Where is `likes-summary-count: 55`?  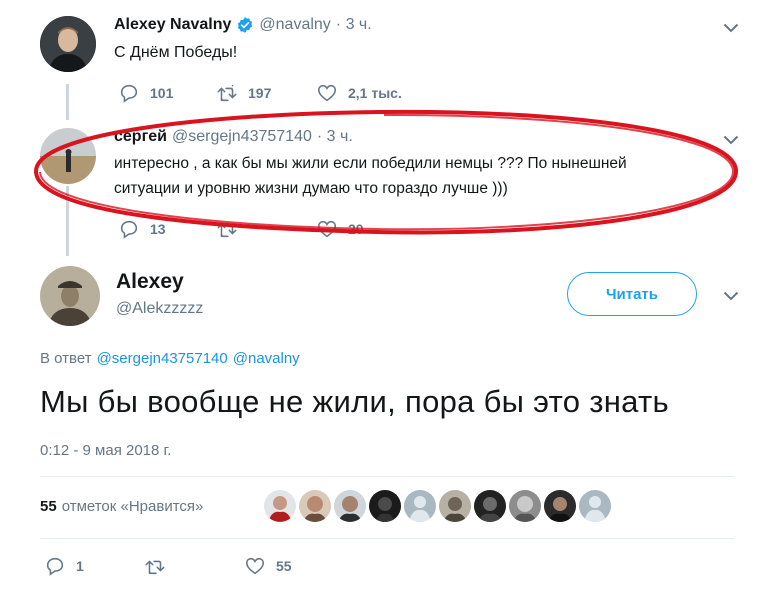 likes-summary-count: 55 is located at coordinates (48, 506).